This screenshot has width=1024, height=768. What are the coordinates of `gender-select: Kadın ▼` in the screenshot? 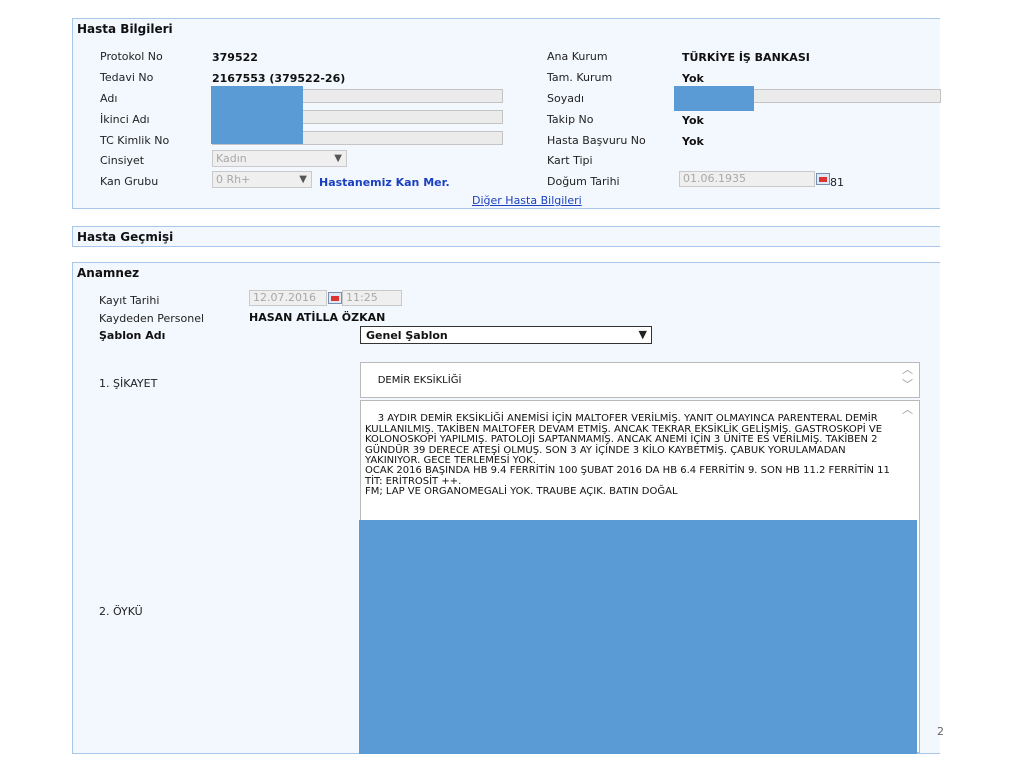 It's located at (279, 158).